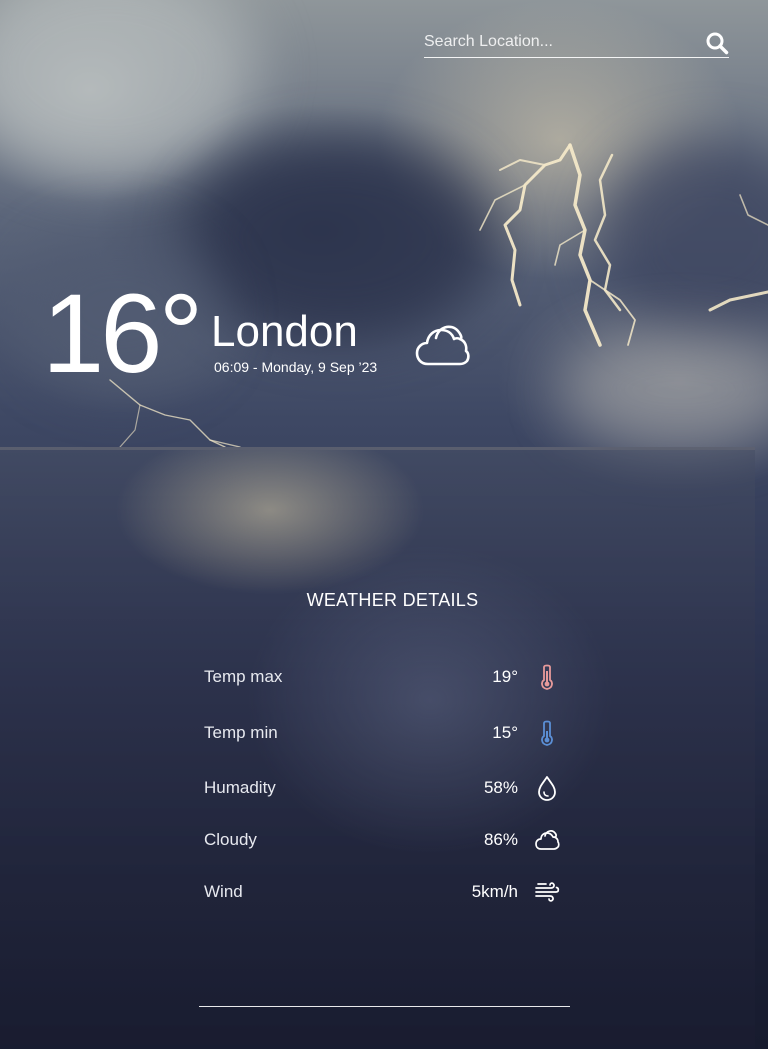  Describe the element at coordinates (494, 891) in the screenshot. I see `detail-value: 5km/h` at that location.